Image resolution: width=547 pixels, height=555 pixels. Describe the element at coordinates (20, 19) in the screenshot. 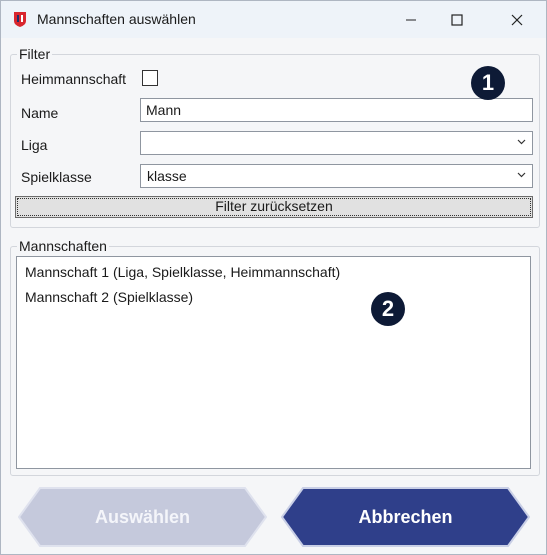

I see `app-logo-icon` at that location.